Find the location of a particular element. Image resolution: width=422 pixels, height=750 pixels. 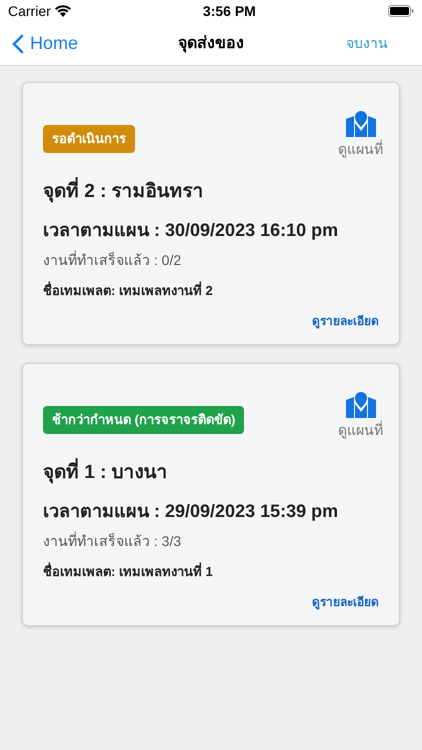

carrier-label: Carrier is located at coordinates (29, 11).